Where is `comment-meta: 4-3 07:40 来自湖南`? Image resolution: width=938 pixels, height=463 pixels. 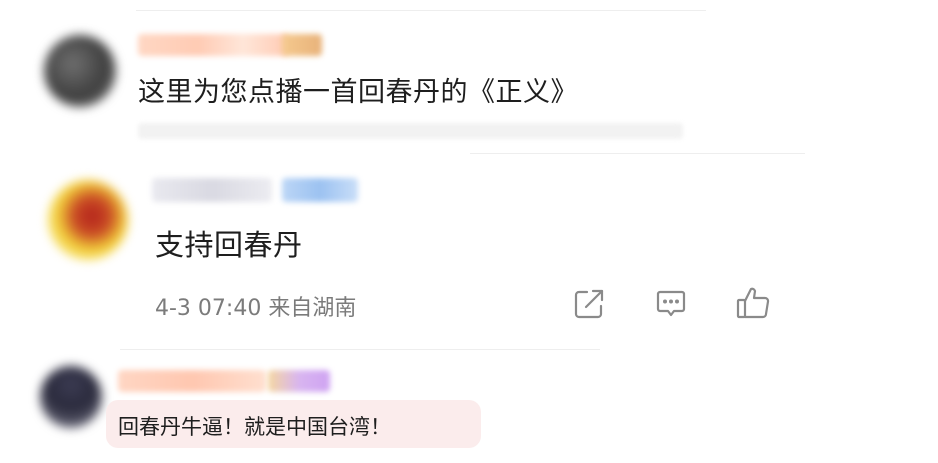
comment-meta: 4-3 07:40 来自湖南 is located at coordinates (256, 308).